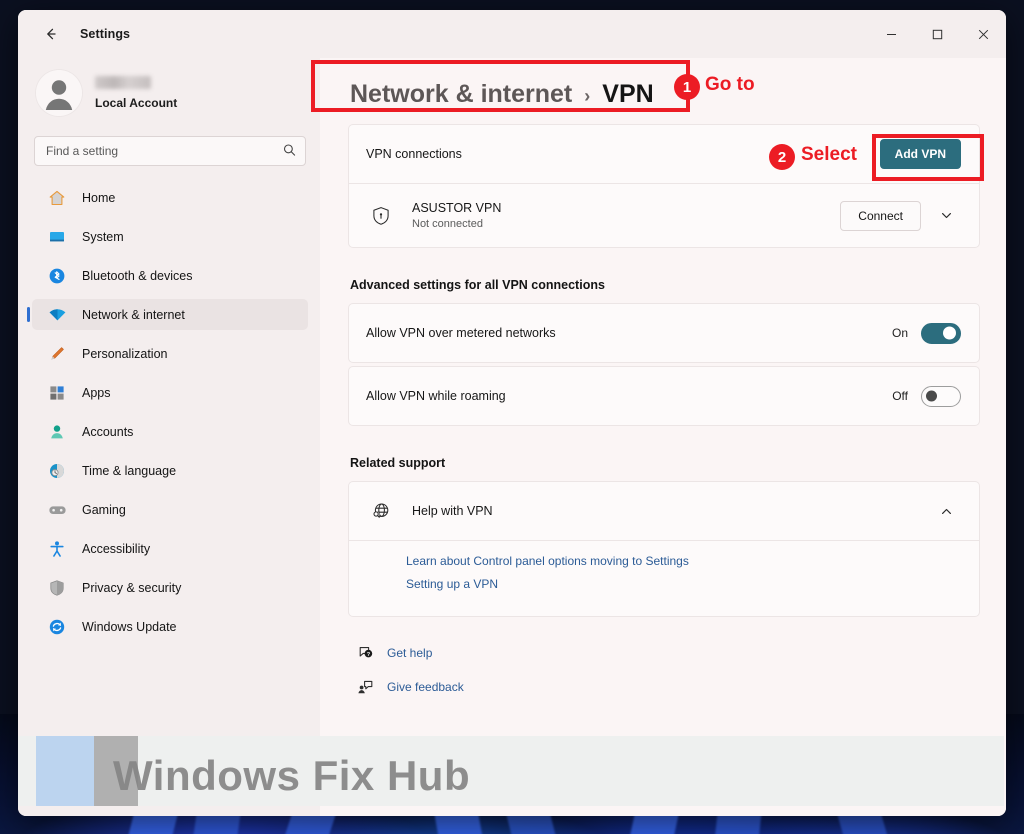 The width and height of the screenshot is (1024, 834). I want to click on chevron-up-icon, so click(946, 511).